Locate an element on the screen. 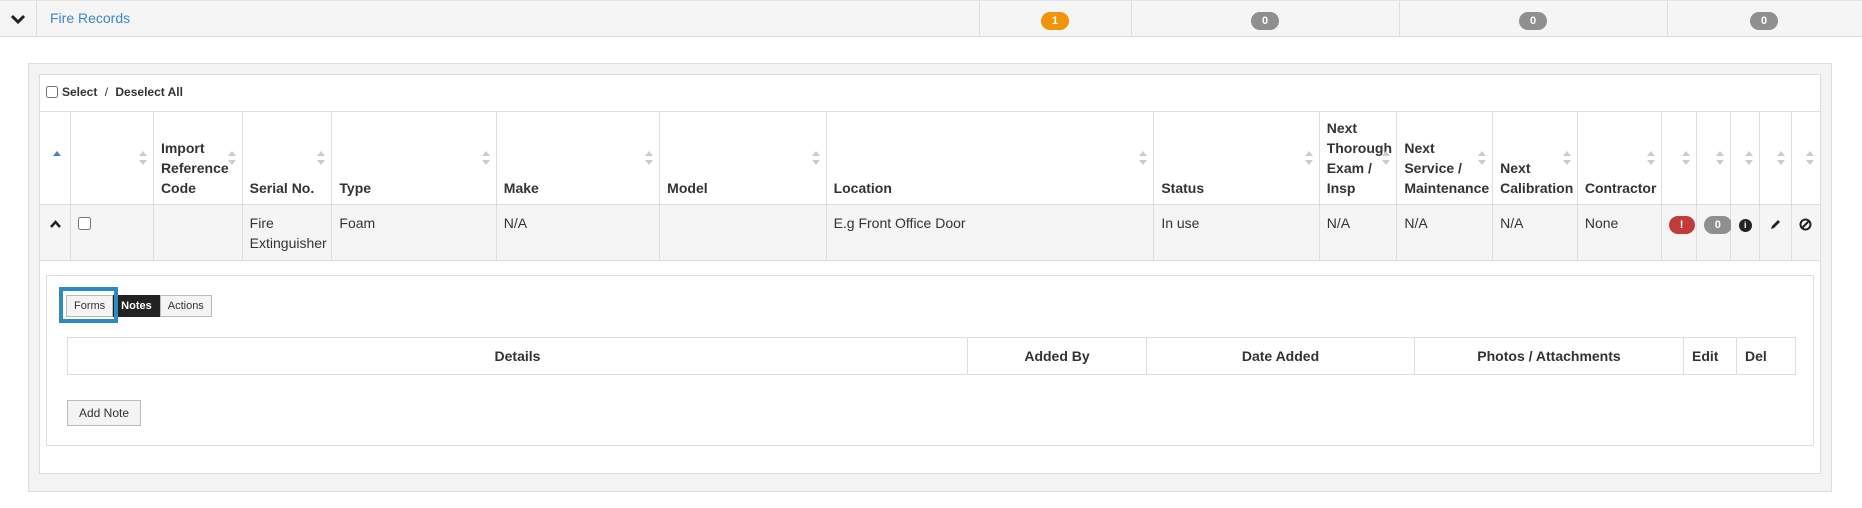  count-badge: 1 is located at coordinates (1055, 21).